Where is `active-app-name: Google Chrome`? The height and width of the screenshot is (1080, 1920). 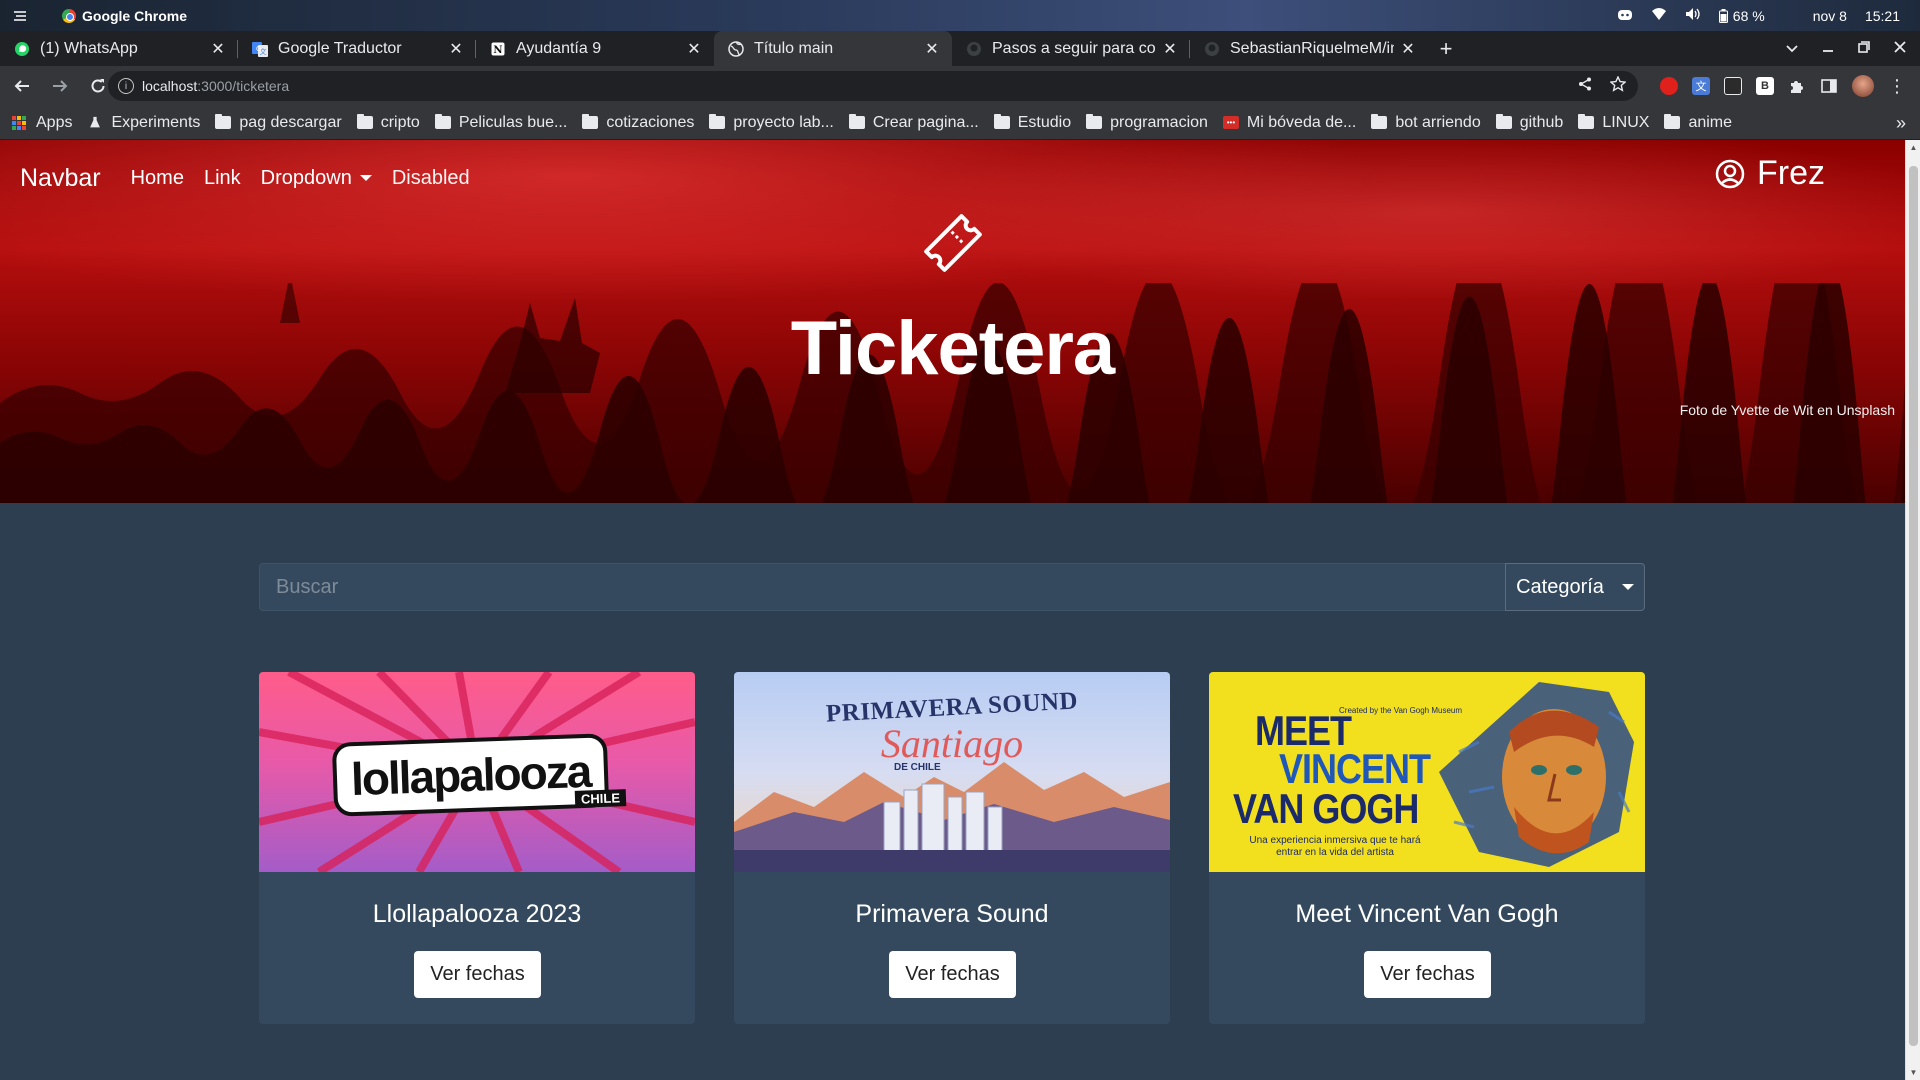
active-app-name: Google Chrome is located at coordinates (135, 15).